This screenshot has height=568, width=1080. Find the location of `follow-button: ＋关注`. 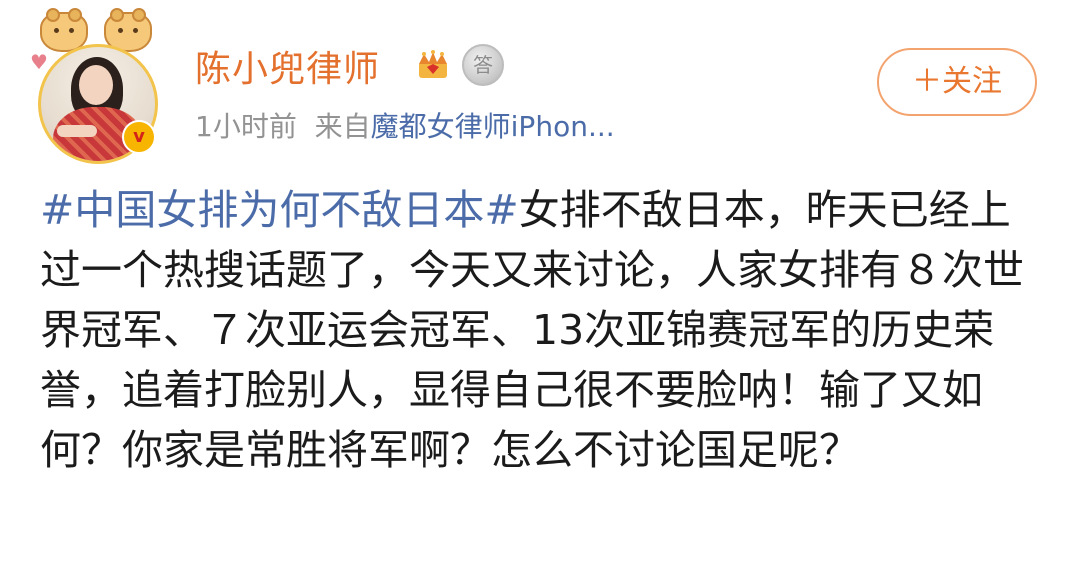

follow-button: ＋关注 is located at coordinates (957, 82).